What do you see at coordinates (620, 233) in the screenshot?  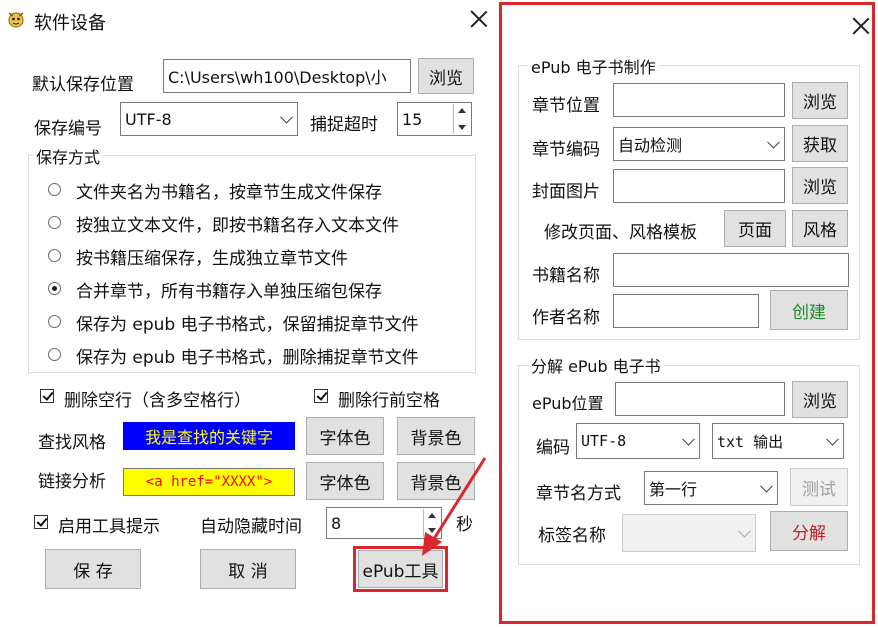 I see `template-label: 修改页面、风格模板` at bounding box center [620, 233].